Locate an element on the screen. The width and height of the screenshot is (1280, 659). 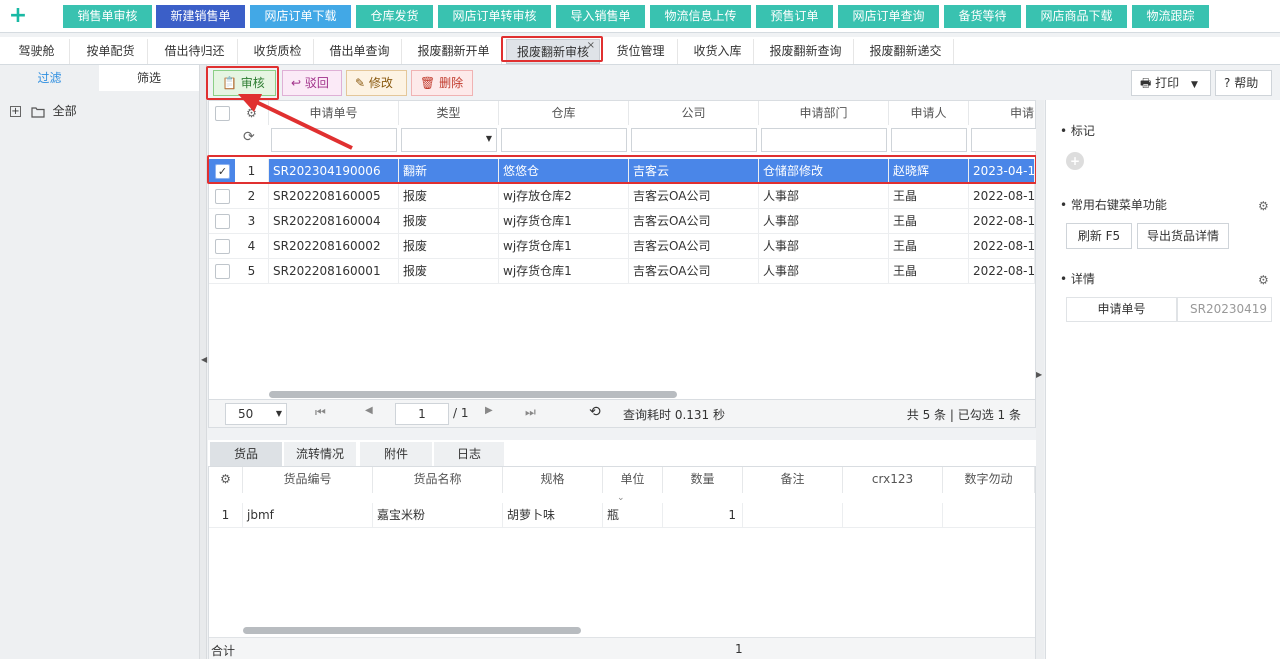
col-company: 公司 is located at coordinates (694, 113).